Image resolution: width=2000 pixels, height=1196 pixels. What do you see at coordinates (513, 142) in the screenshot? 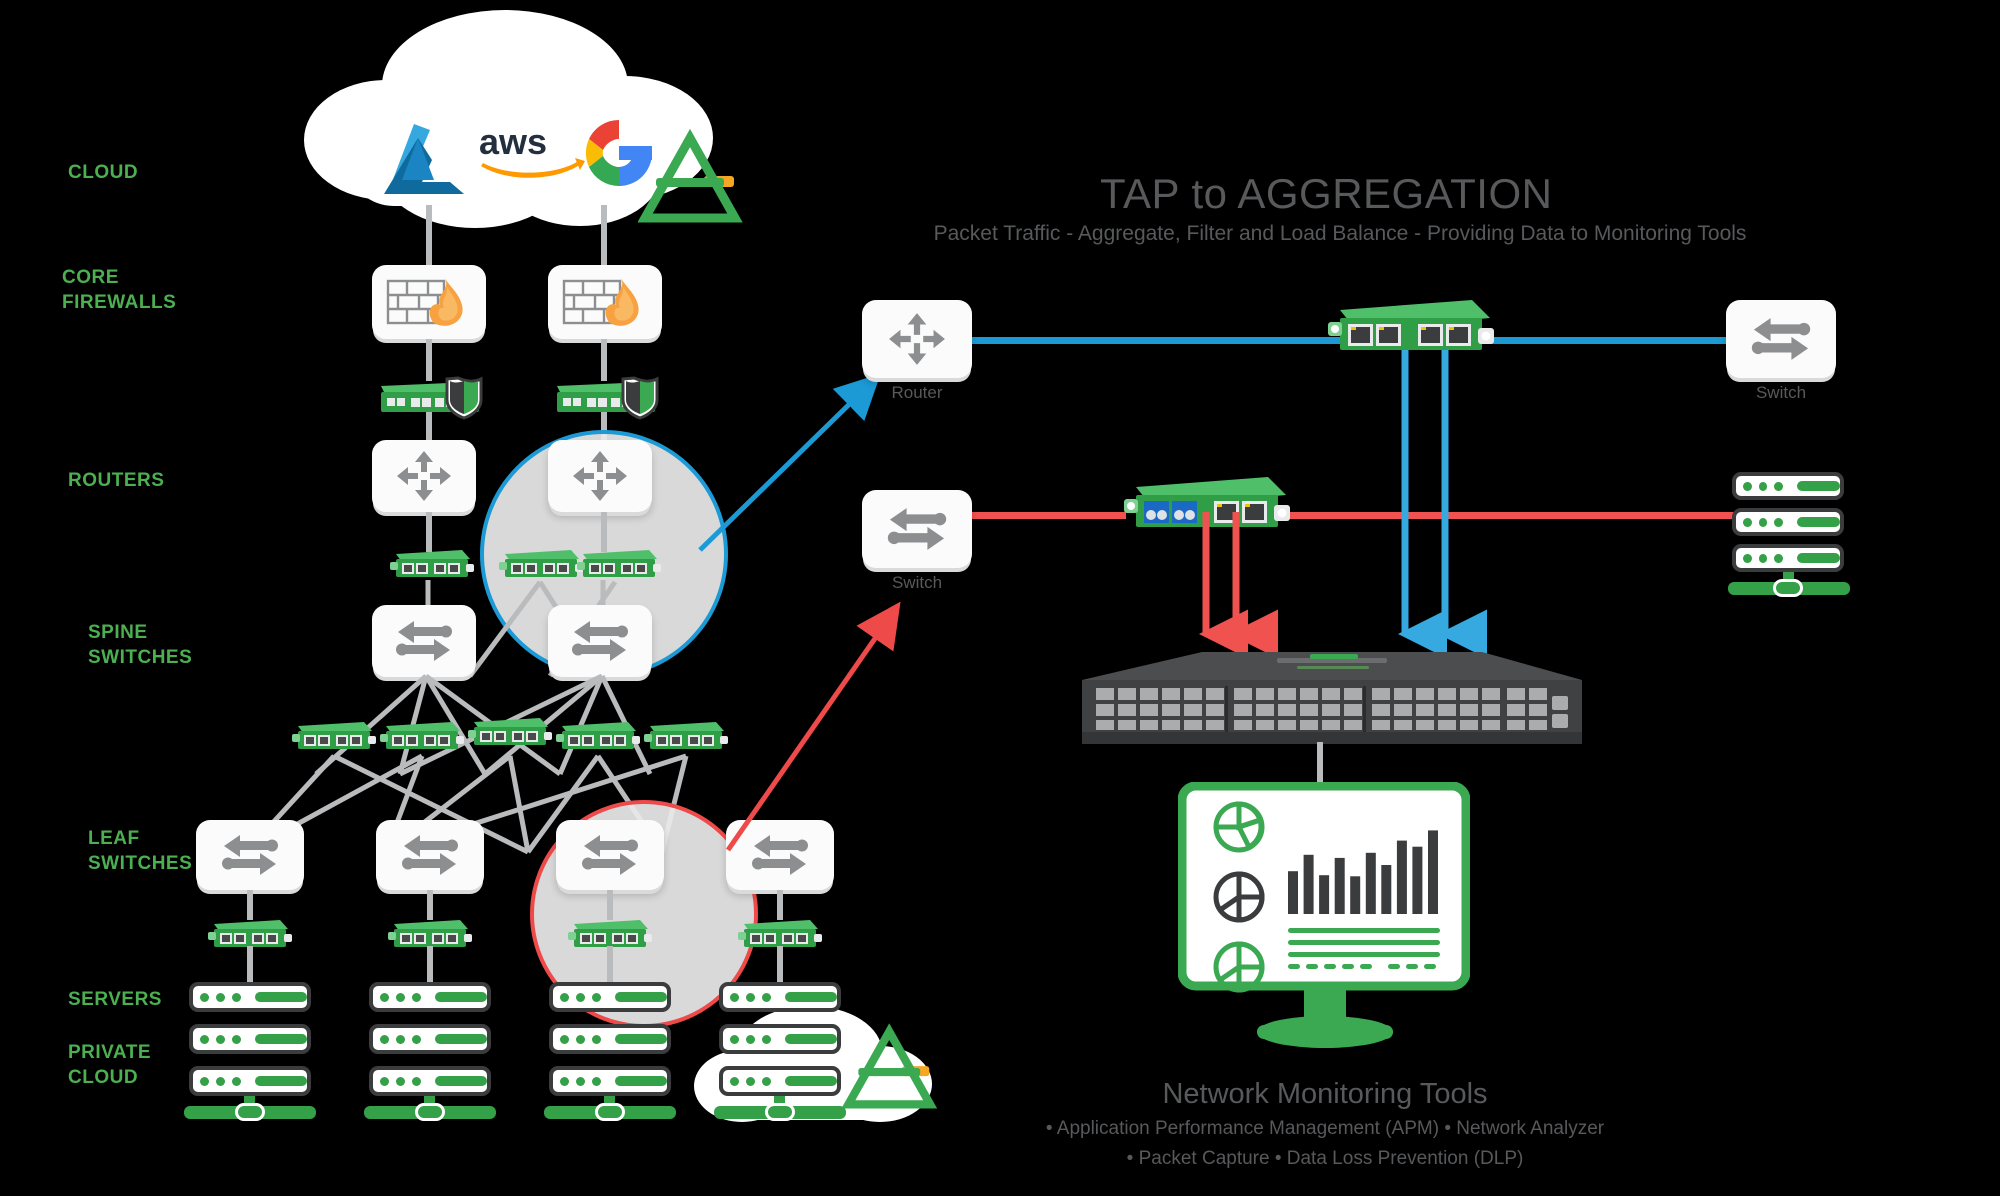
I see `svg-text: aws` at bounding box center [513, 142].